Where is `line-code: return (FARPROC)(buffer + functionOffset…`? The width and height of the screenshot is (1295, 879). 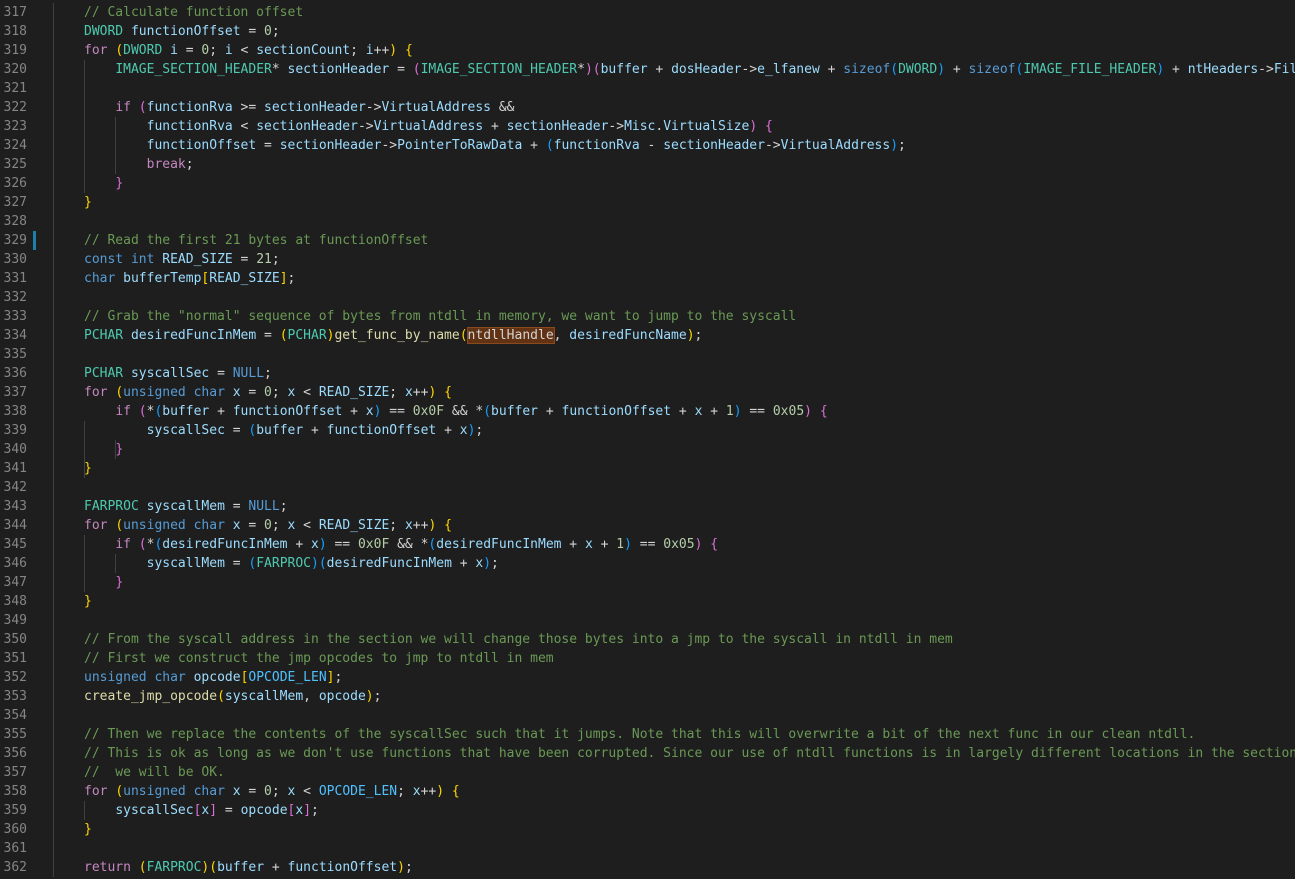
line-code: return (FARPROC)(buffer + functionOffset… is located at coordinates (248, 867).